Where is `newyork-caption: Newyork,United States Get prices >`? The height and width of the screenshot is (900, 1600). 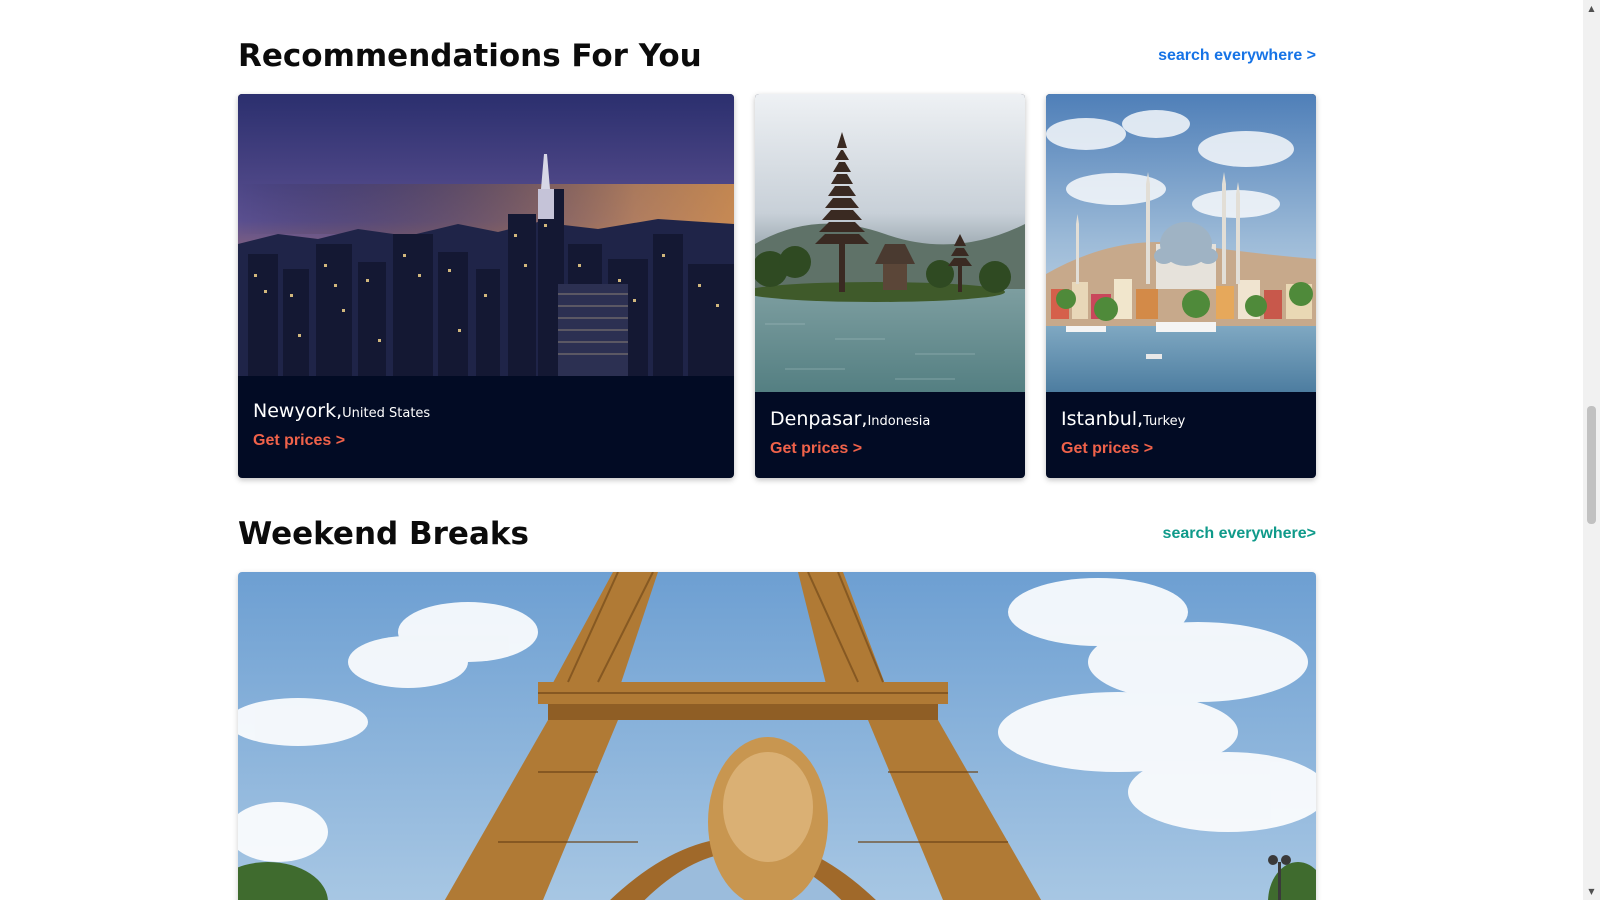
newyork-caption: Newyork,United States Get prices > is located at coordinates (486, 425).